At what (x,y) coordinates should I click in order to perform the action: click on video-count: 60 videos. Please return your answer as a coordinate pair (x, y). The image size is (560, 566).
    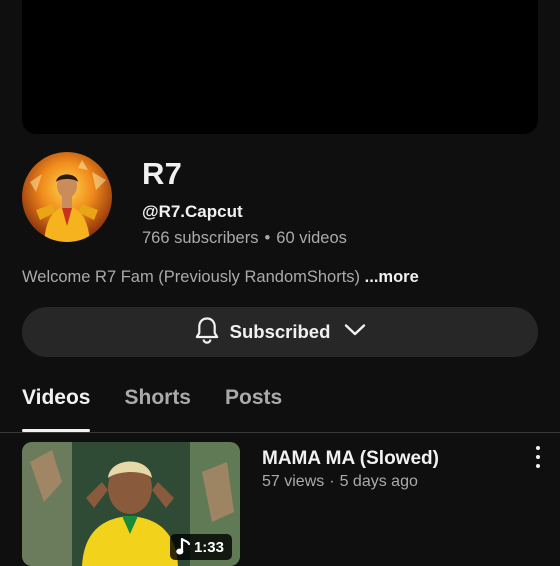
    Looking at the image, I should click on (311, 238).